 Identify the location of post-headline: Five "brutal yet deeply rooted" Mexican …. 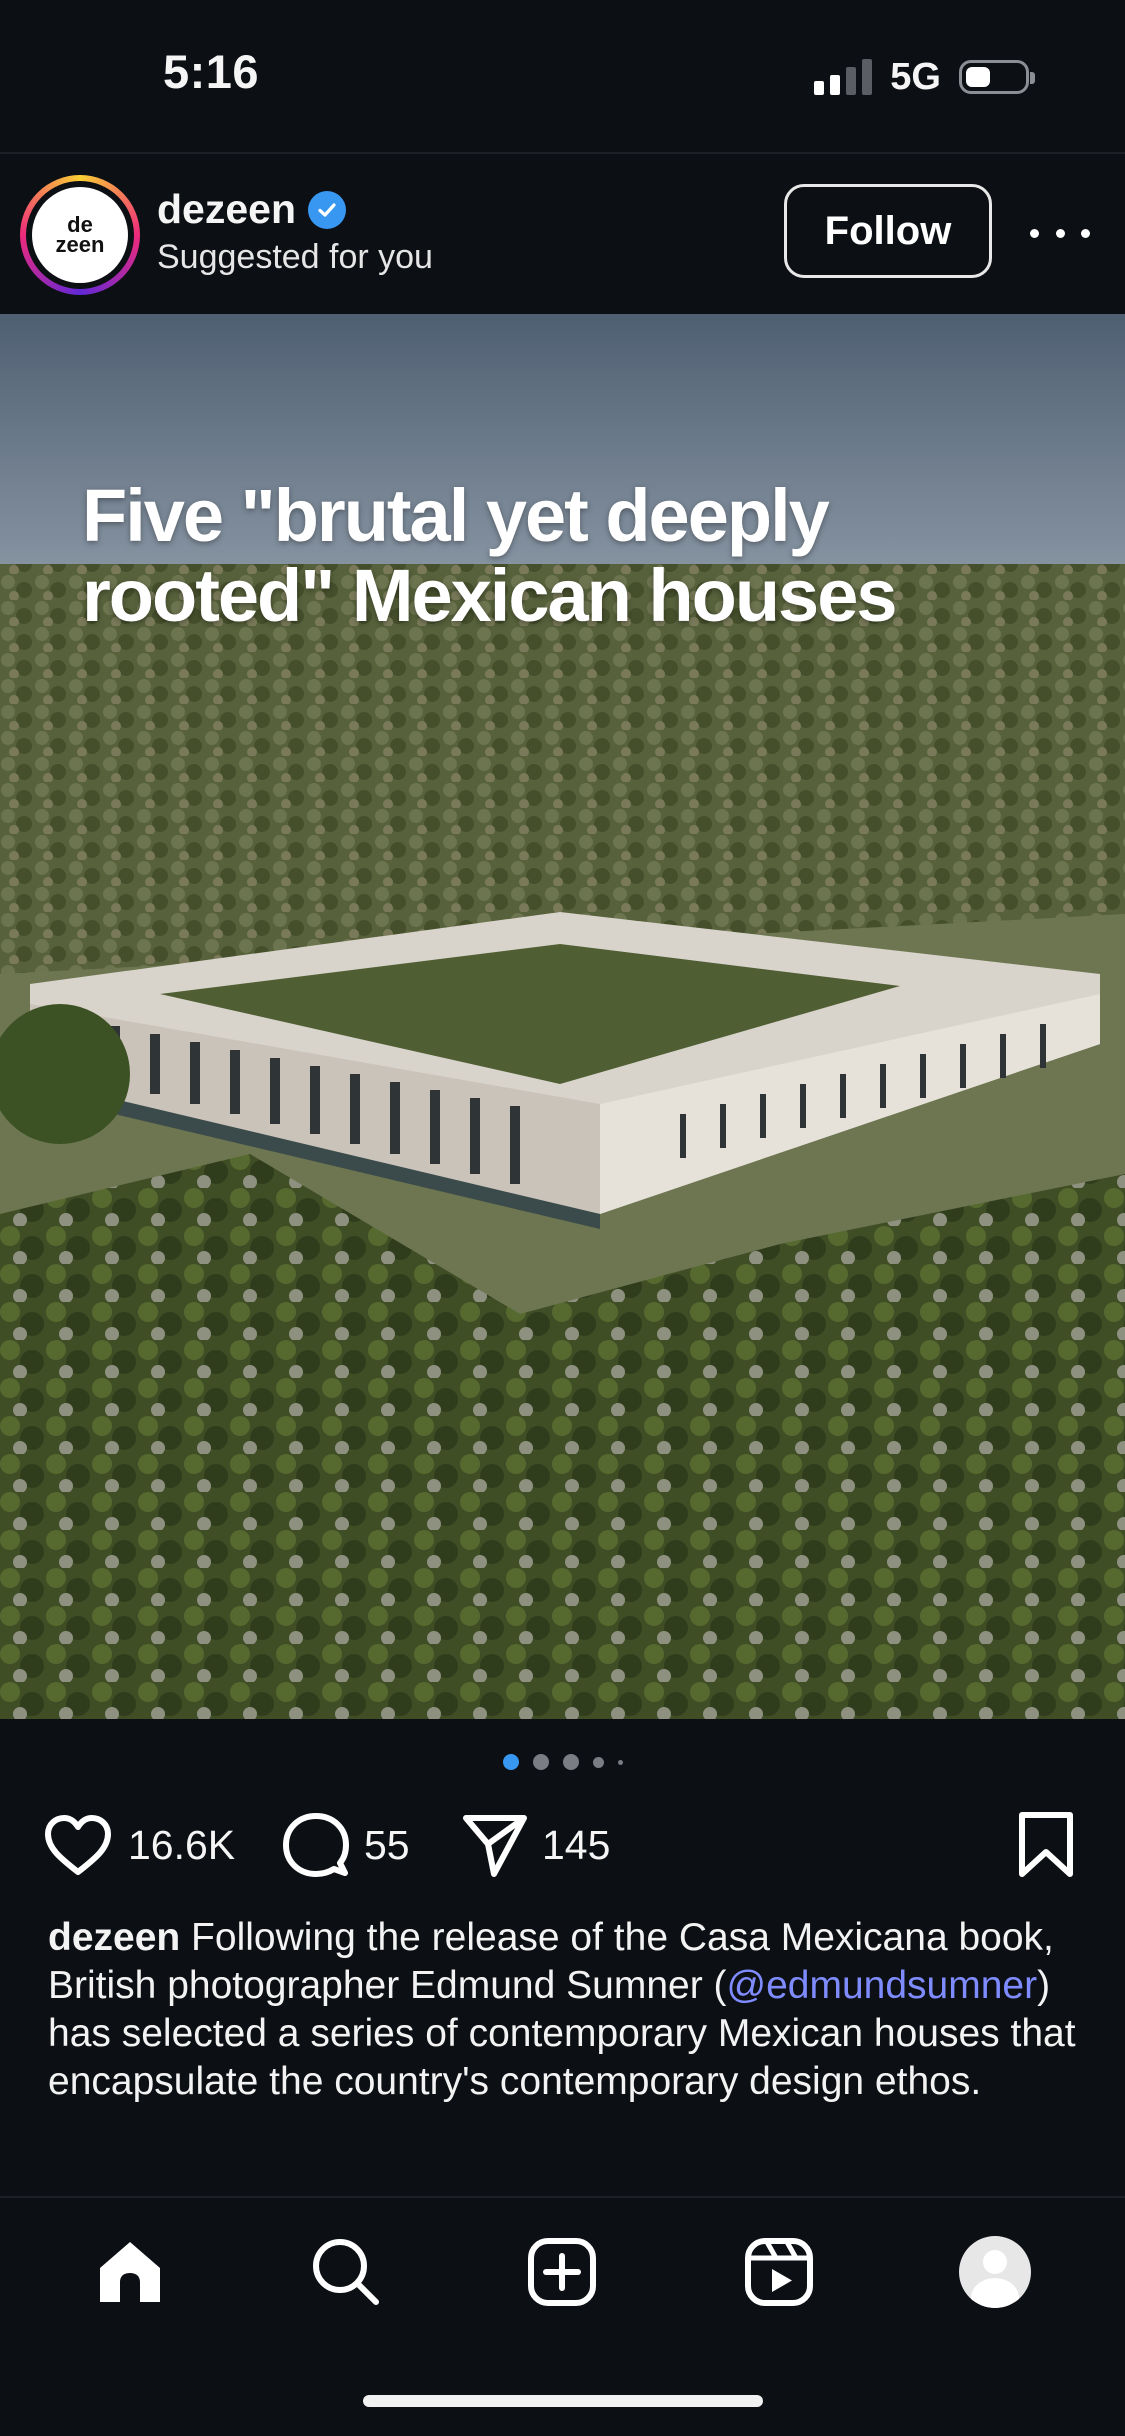
(490, 555).